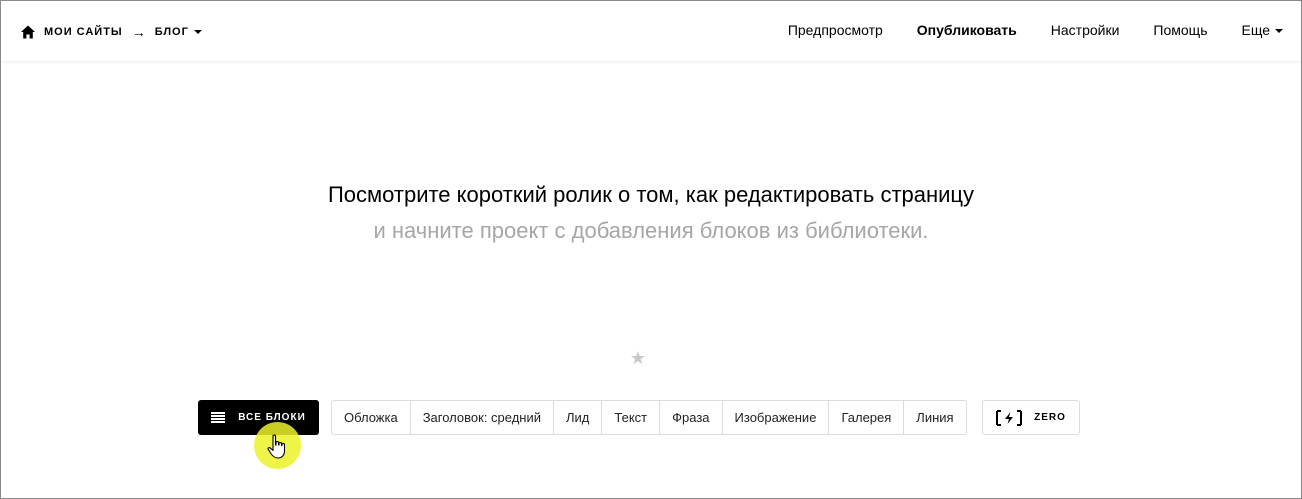  I want to click on nav-publish: Опубликовать, so click(967, 30).